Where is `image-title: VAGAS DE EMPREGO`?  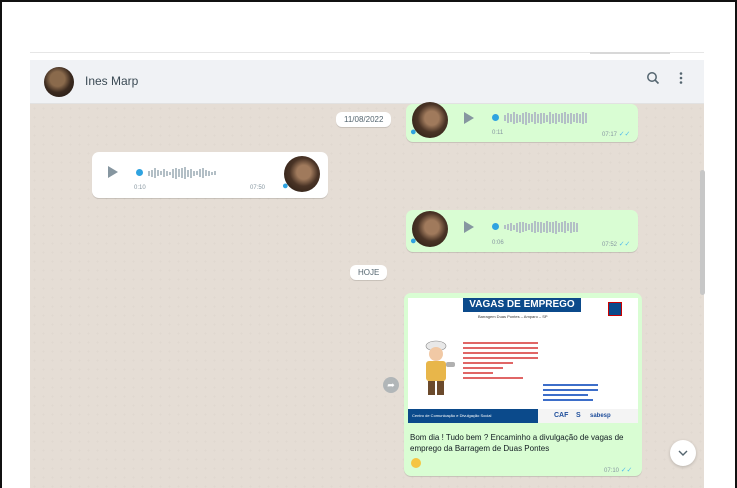
image-title: VAGAS DE EMPREGO is located at coordinates (522, 305).